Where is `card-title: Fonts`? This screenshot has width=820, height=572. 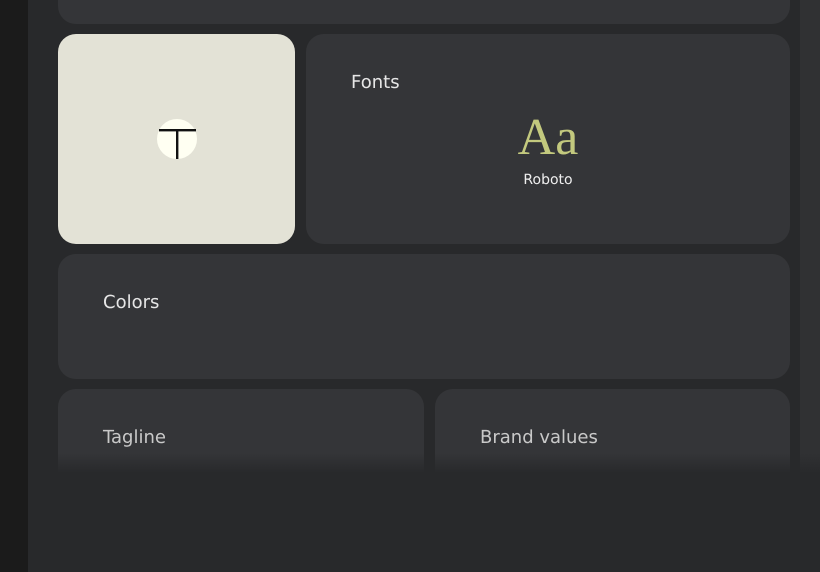
card-title: Fonts is located at coordinates (376, 83).